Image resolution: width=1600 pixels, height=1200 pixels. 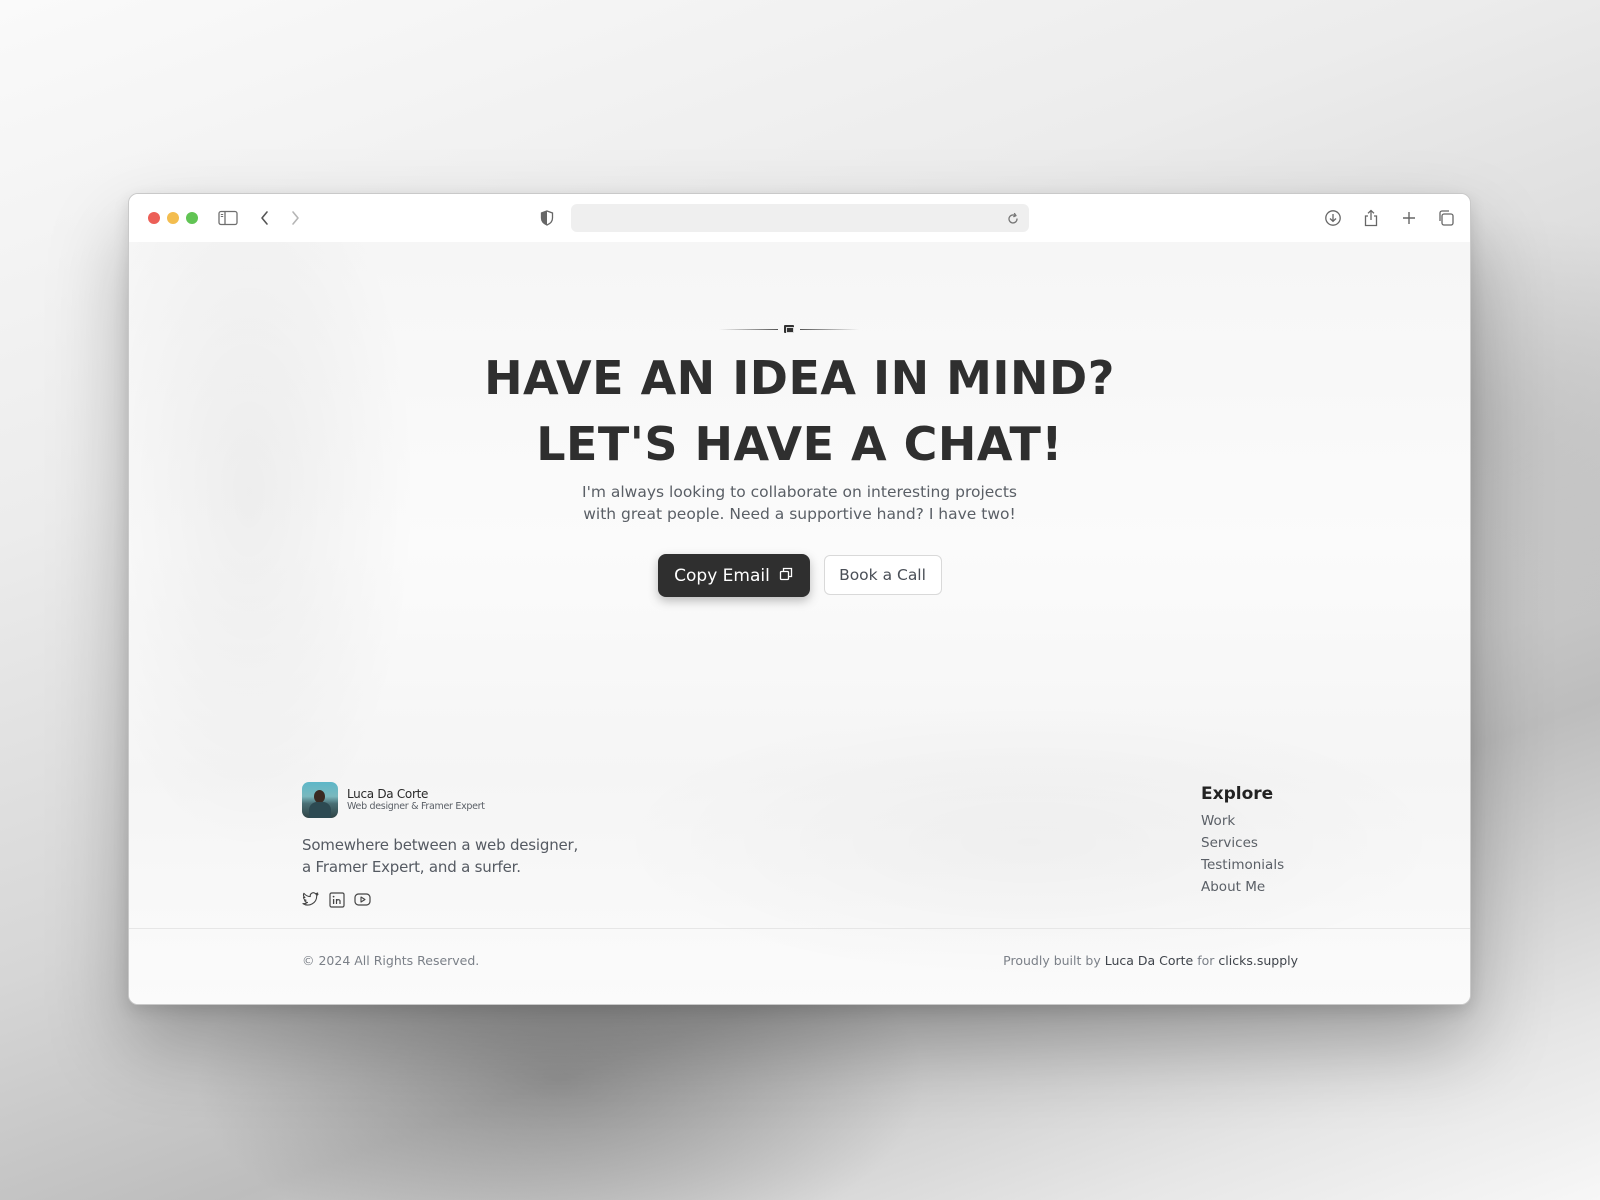 What do you see at coordinates (411, 867) in the screenshot?
I see `tagline-line-2: a Framer Expert, and a surfer.` at bounding box center [411, 867].